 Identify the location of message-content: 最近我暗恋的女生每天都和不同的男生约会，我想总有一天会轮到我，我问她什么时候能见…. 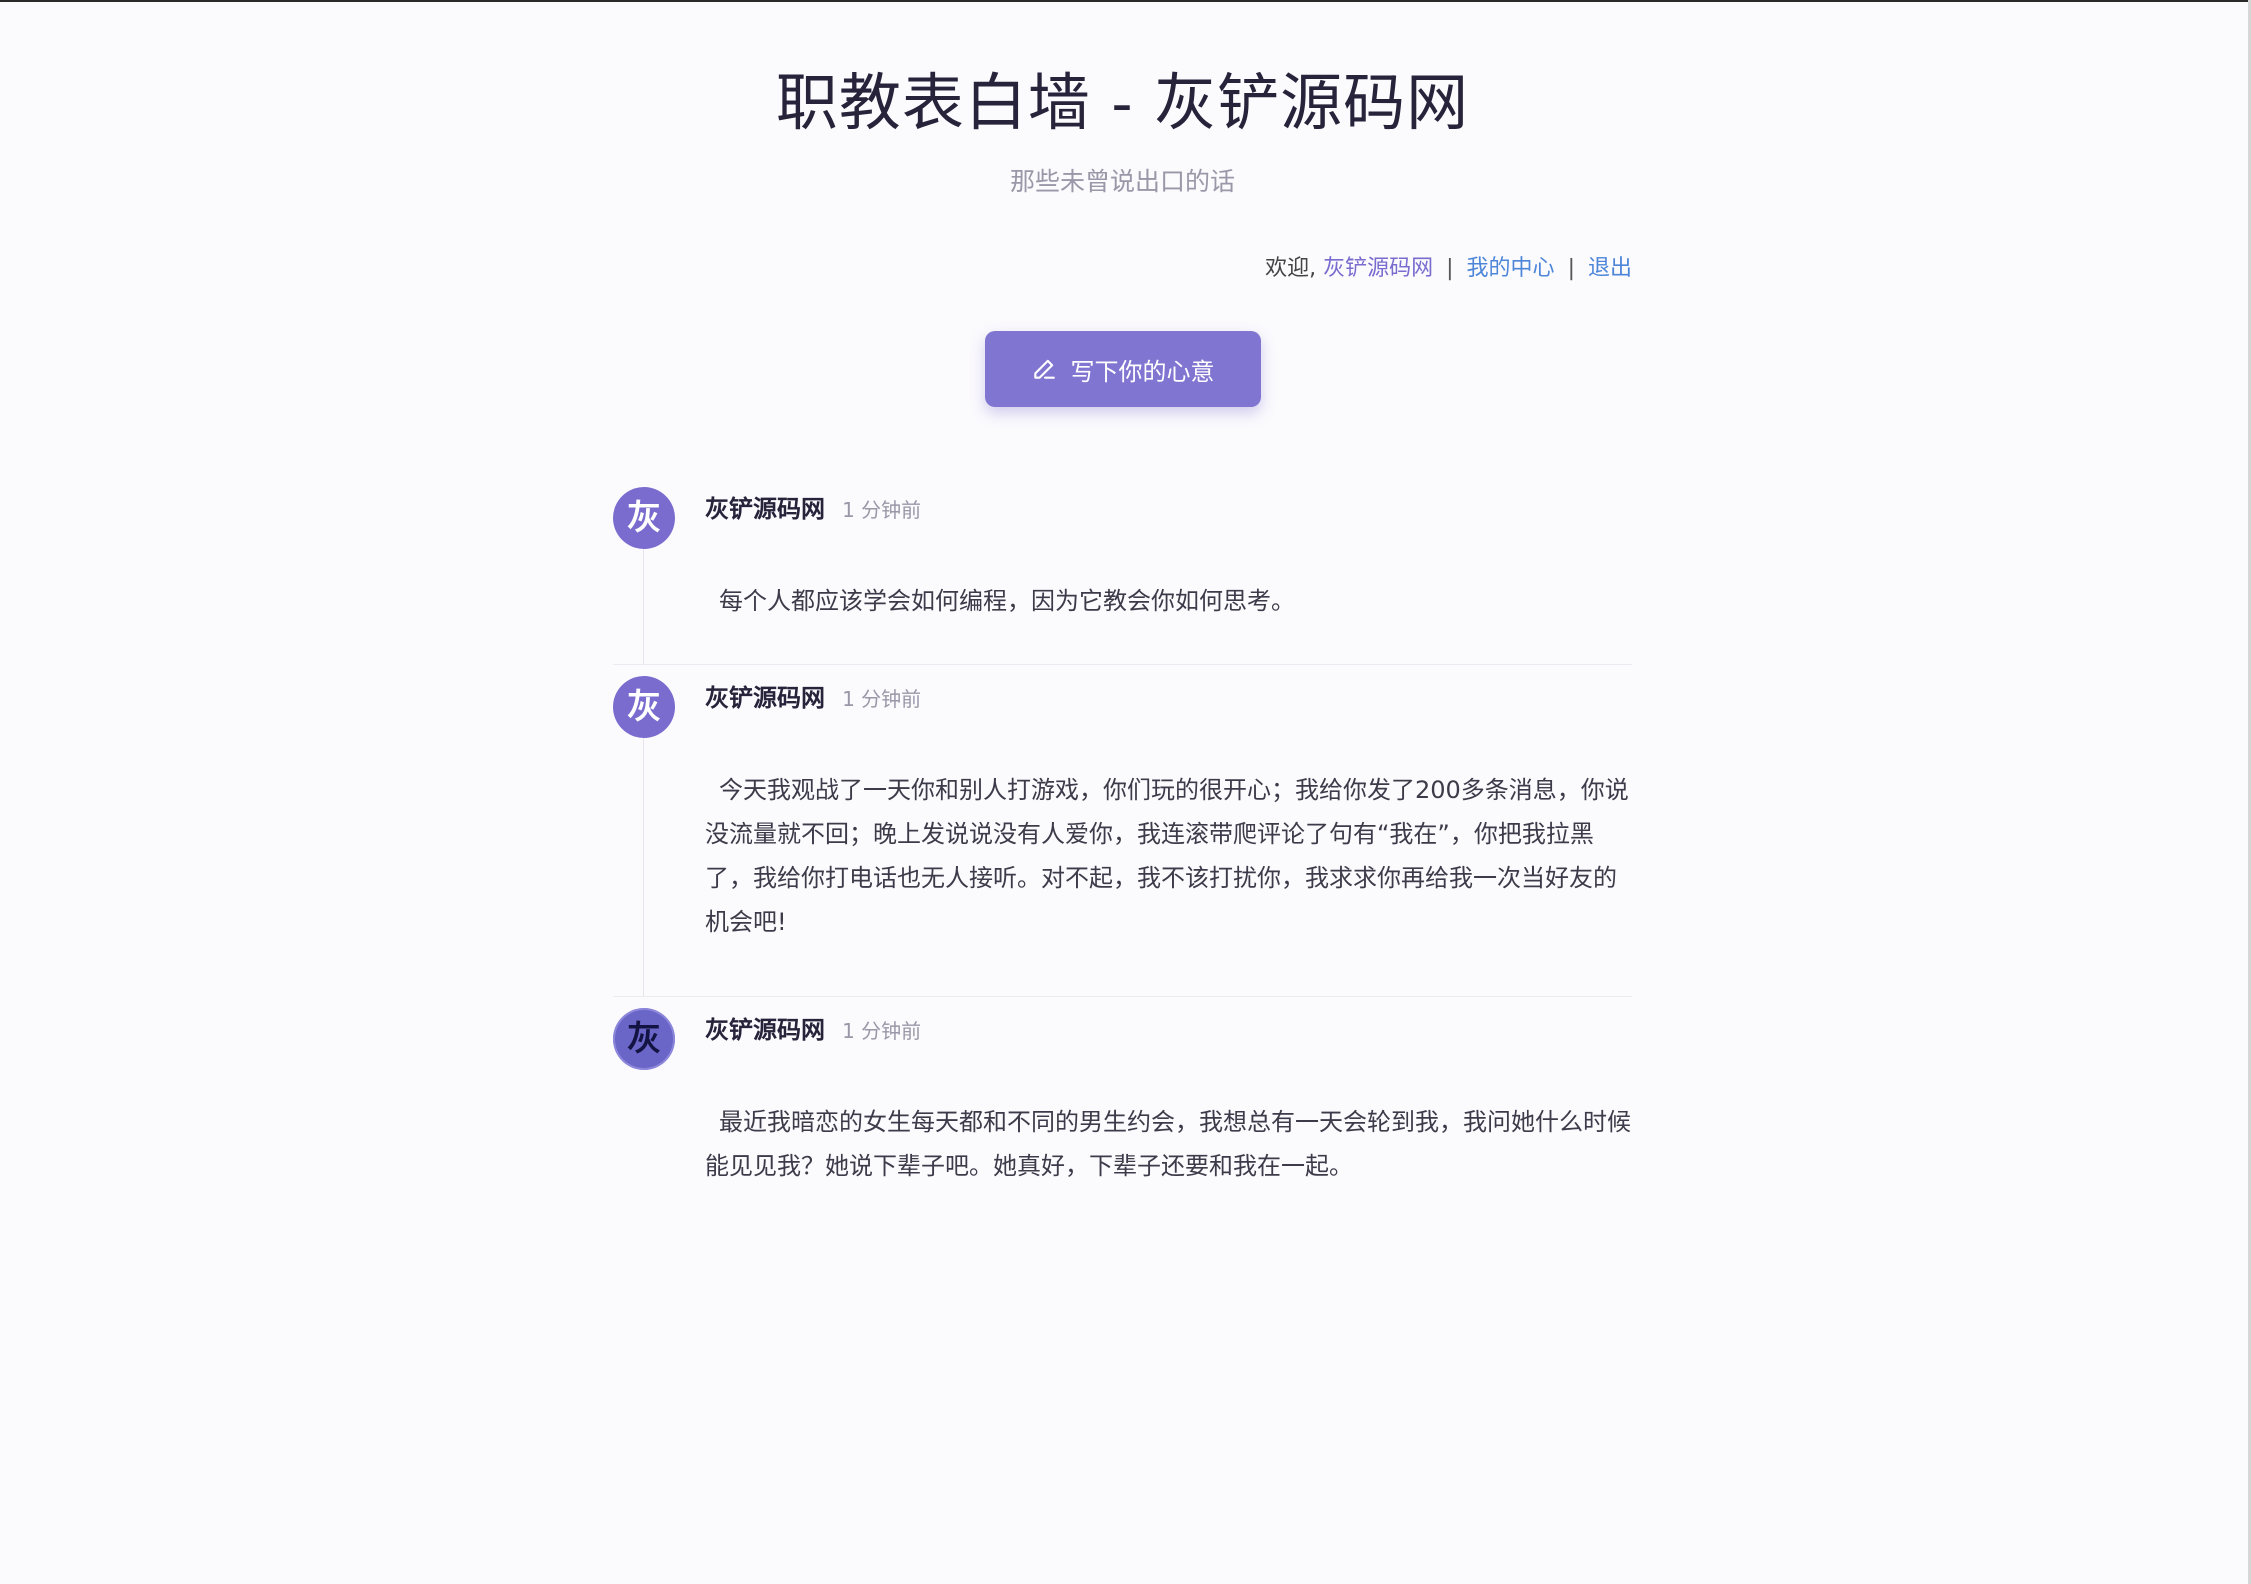
(1168, 1144).